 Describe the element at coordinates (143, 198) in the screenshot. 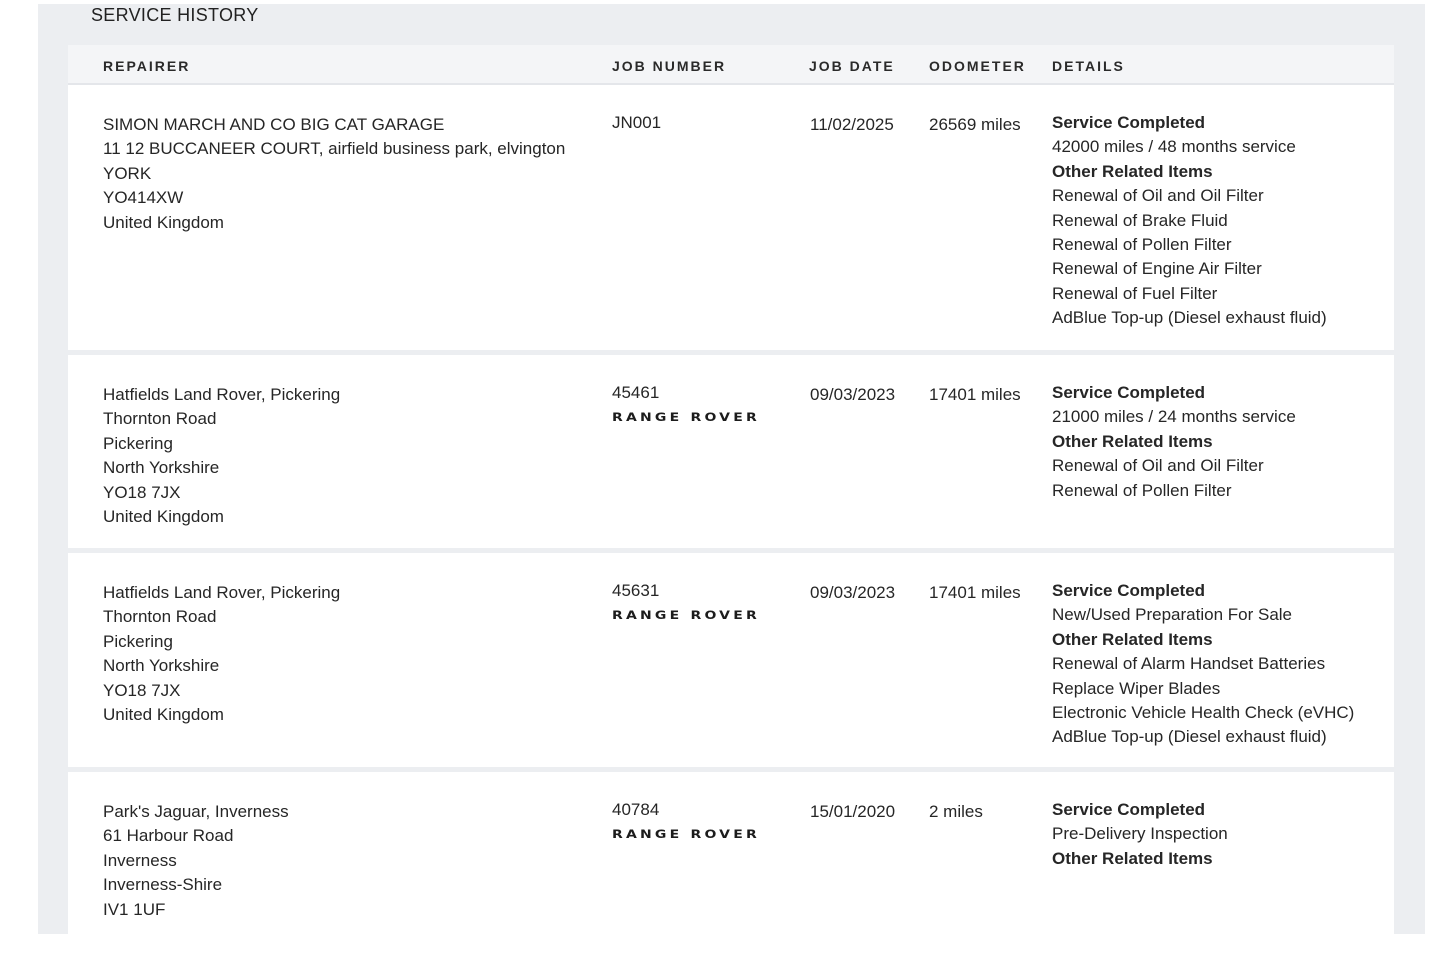

I see `address-line: YO414XW` at that location.